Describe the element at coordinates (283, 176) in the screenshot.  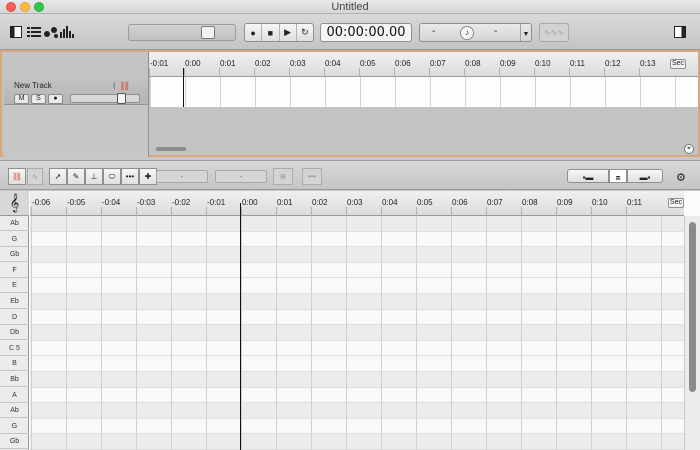
I see `snap-icon: ⊕` at that location.